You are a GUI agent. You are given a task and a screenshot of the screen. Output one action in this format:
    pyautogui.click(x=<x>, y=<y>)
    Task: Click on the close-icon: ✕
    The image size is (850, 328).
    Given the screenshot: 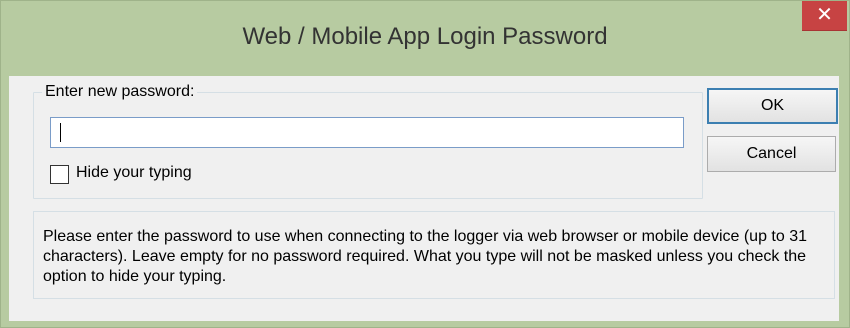 What is the action you would take?
    pyautogui.click(x=824, y=15)
    